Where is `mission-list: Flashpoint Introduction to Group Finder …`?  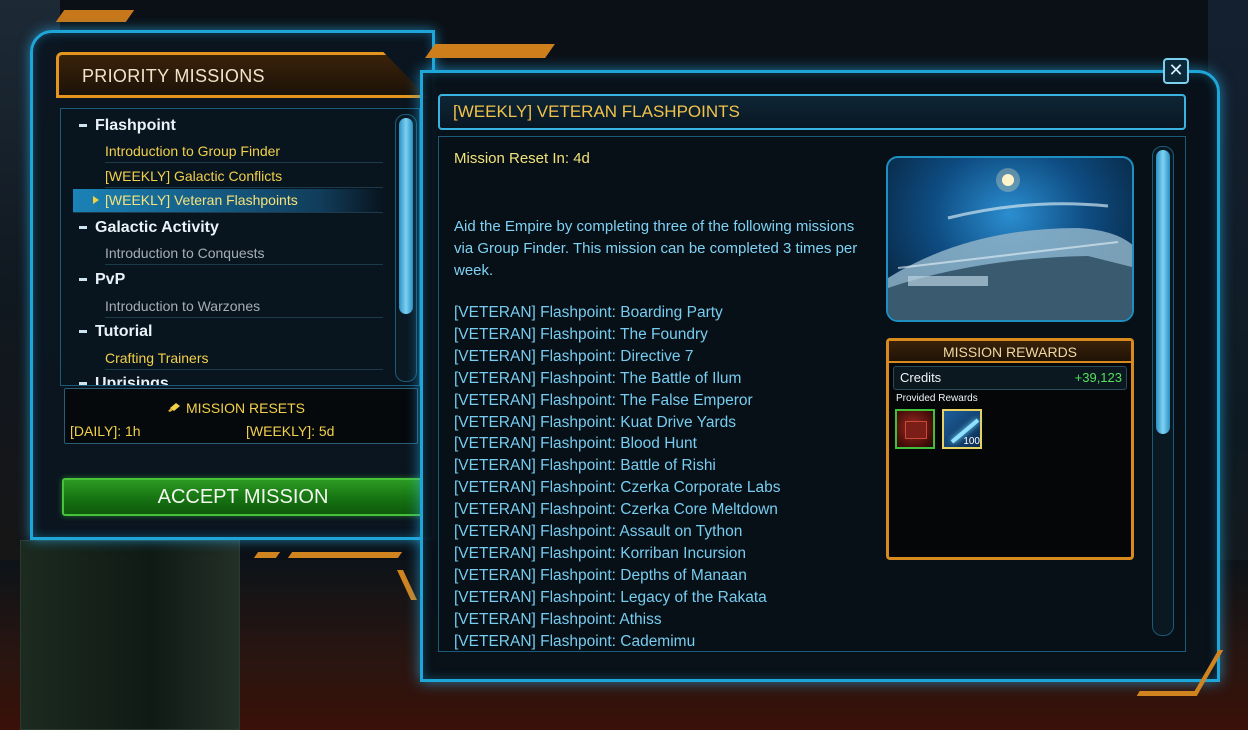
mission-list: Flashpoint Introduction to Group Finder … is located at coordinates (240, 247).